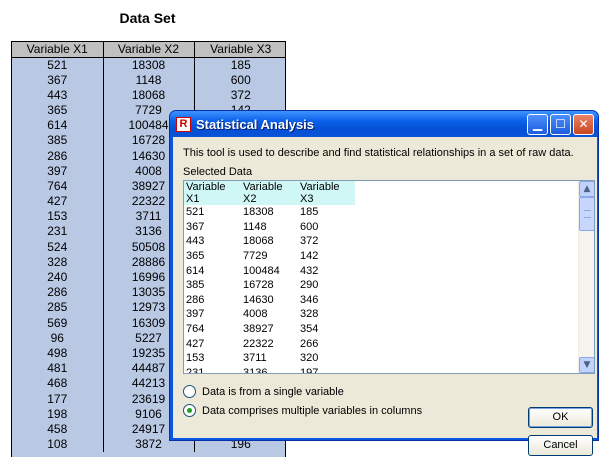 This screenshot has height=457, width=613. What do you see at coordinates (147, 18) in the screenshot?
I see `data-set-title: Data Set` at bounding box center [147, 18].